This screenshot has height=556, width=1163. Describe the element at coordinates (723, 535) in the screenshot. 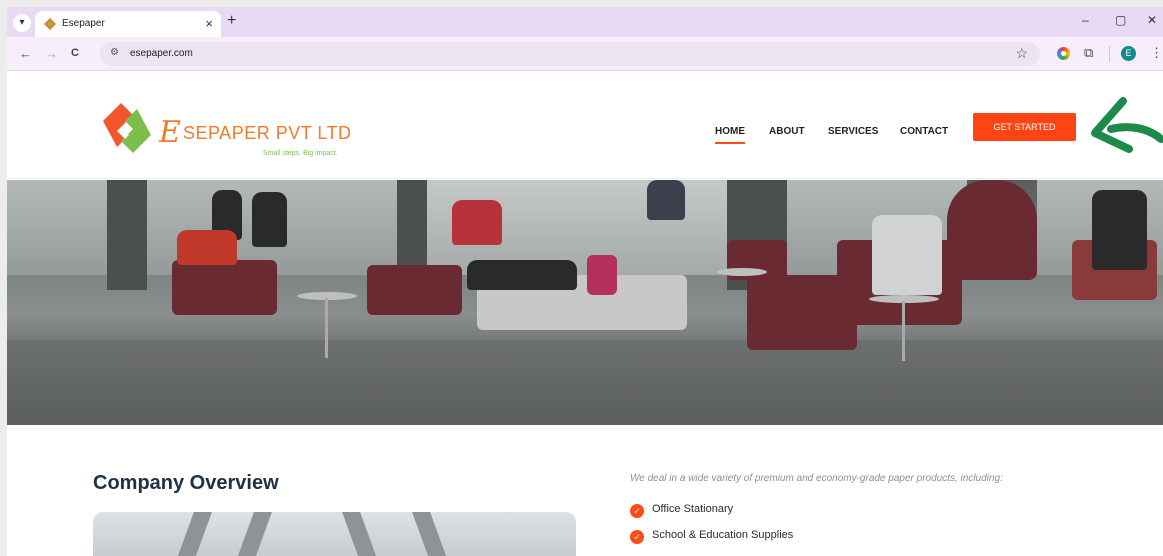

I see `product-label: School & Education Supplies` at that location.